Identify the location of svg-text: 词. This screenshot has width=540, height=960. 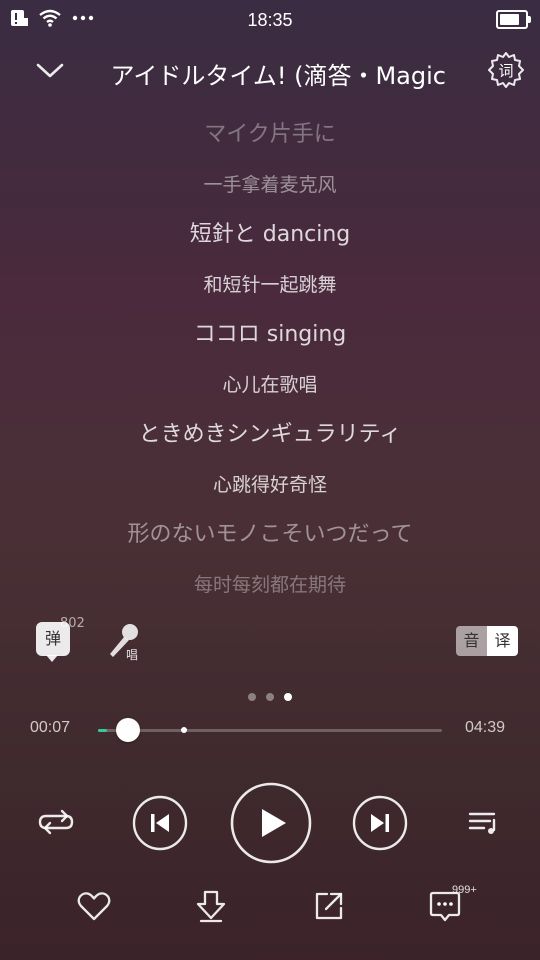
(505, 71).